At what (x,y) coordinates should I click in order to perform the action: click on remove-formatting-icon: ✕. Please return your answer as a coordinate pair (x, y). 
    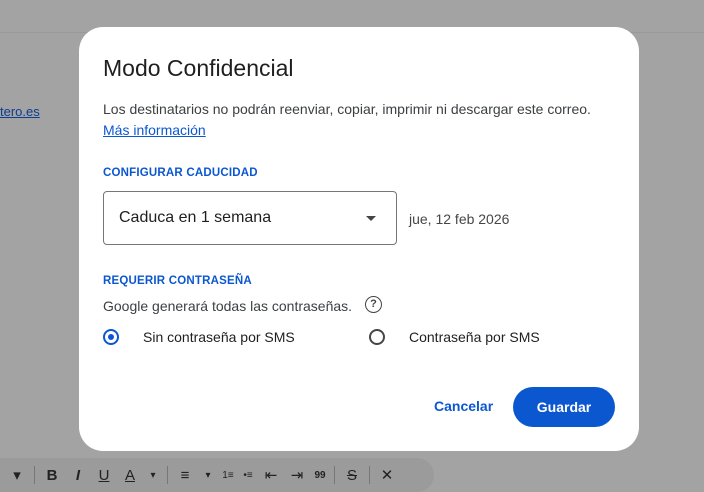
    Looking at the image, I should click on (387, 475).